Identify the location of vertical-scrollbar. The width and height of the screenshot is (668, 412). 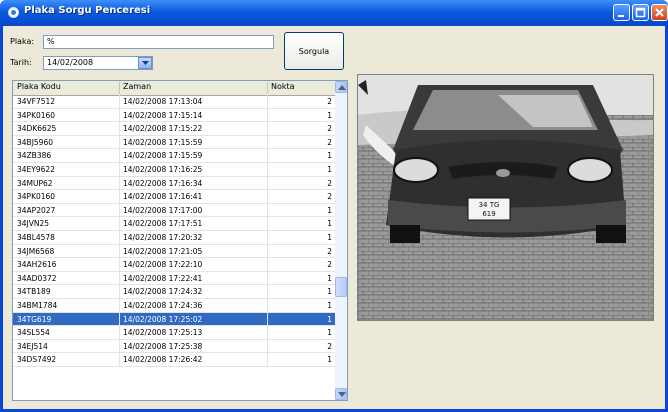
(341, 240).